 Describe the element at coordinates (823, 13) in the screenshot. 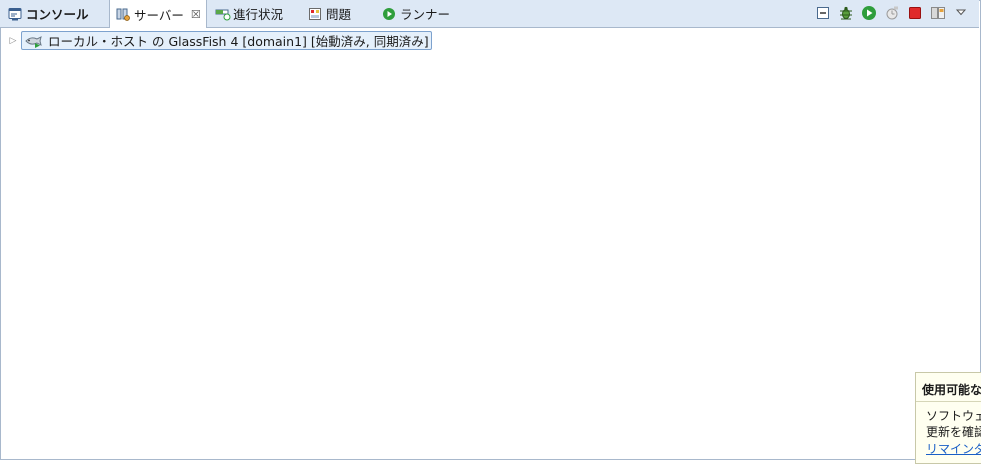

I see `collapse-icon` at that location.